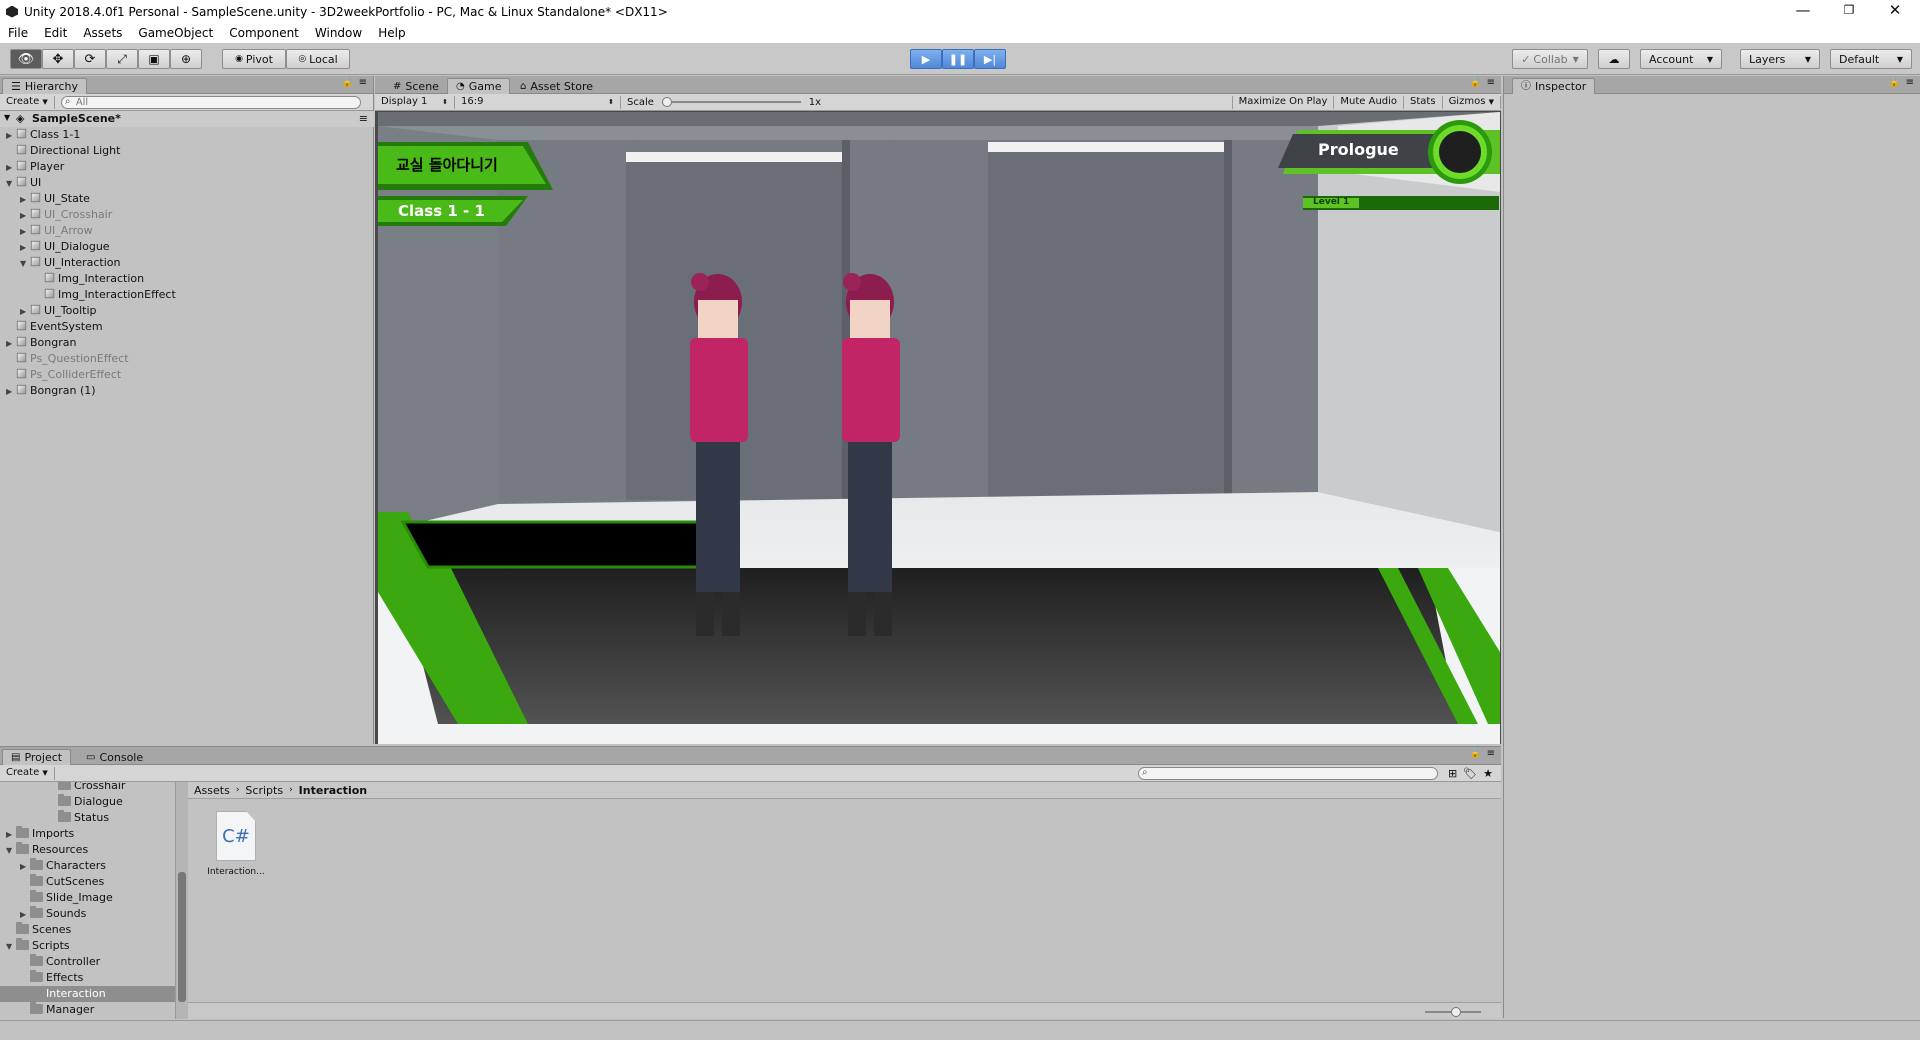 Image resolution: width=1920 pixels, height=1040 pixels. I want to click on hierarchy-item: ▼ UI_Interaction, so click(60, 263).